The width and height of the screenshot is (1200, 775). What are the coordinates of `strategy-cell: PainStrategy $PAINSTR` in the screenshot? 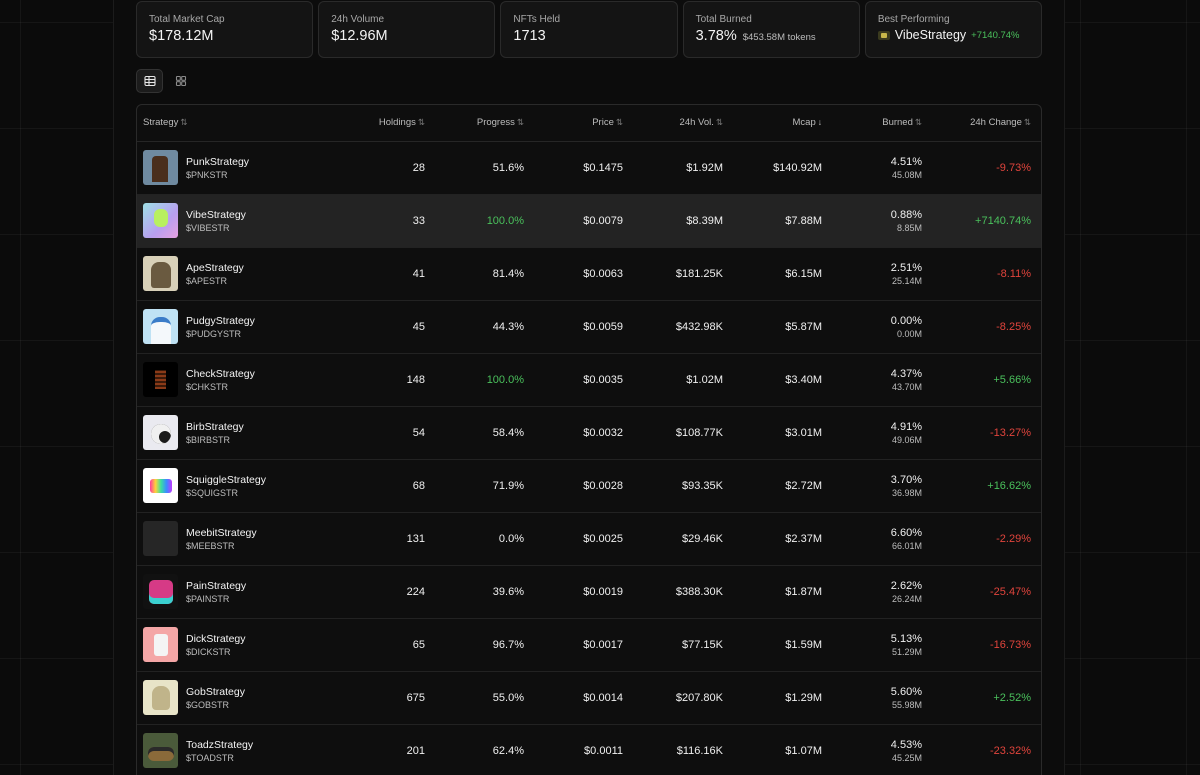 It's located at (240, 591).